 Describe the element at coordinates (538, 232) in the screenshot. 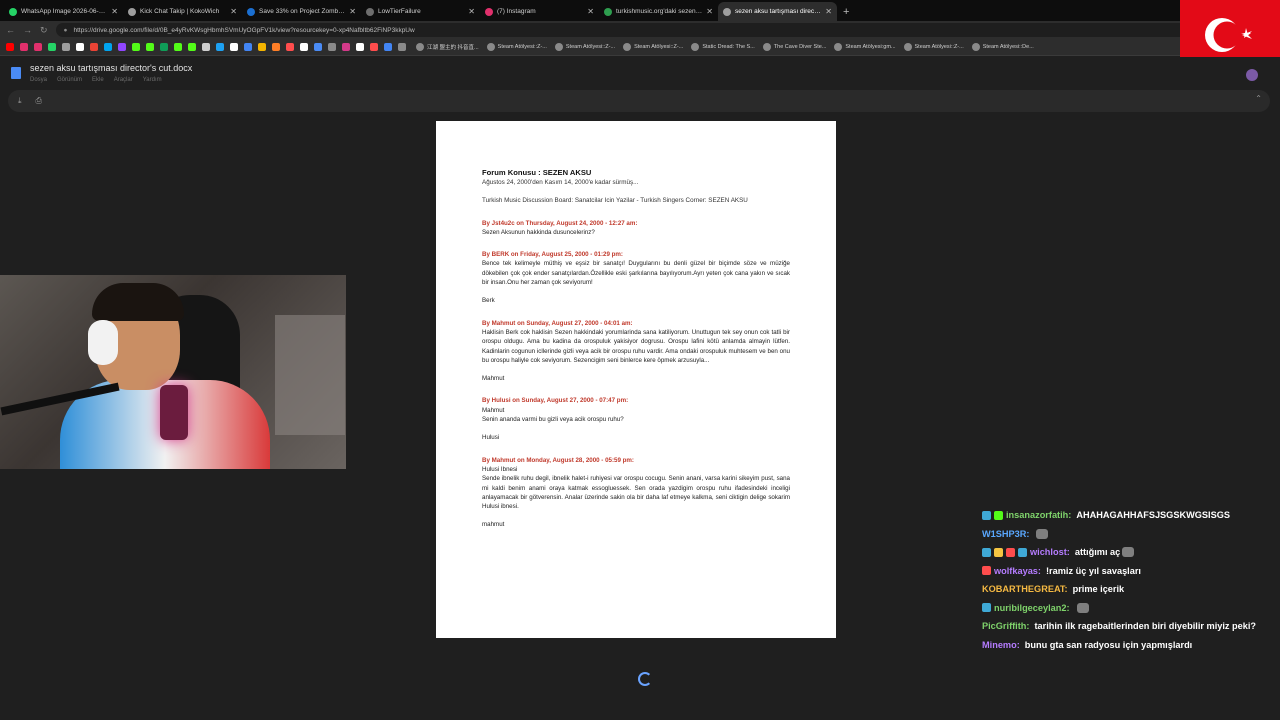

I see `post-body: Sezen Aksunun hakkinda dusuncelerinz?` at that location.